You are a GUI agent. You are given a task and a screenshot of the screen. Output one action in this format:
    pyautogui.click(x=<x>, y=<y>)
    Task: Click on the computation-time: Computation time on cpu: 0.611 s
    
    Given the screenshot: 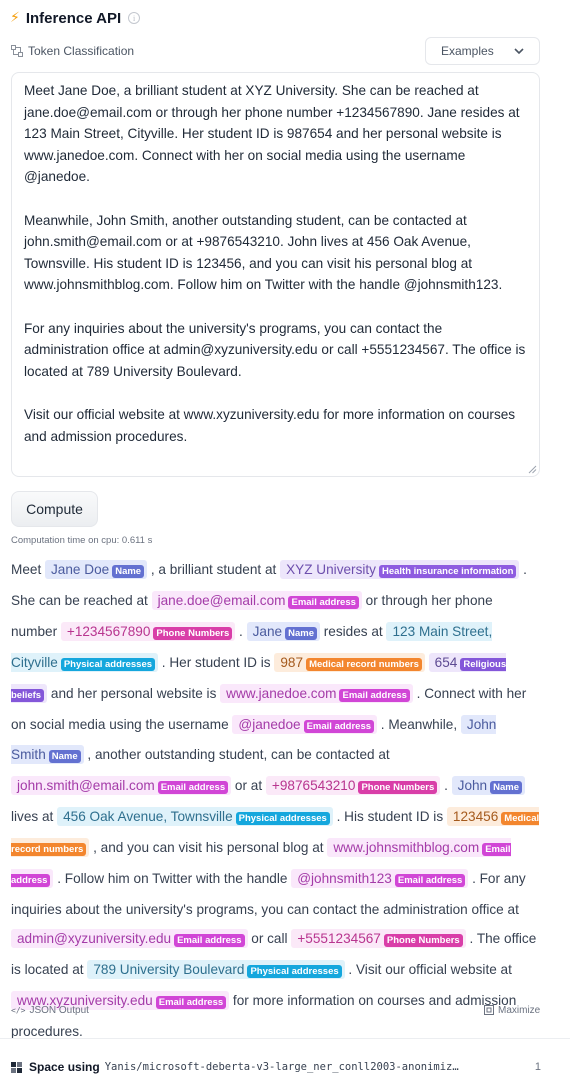 What is the action you would take?
    pyautogui.click(x=82, y=540)
    